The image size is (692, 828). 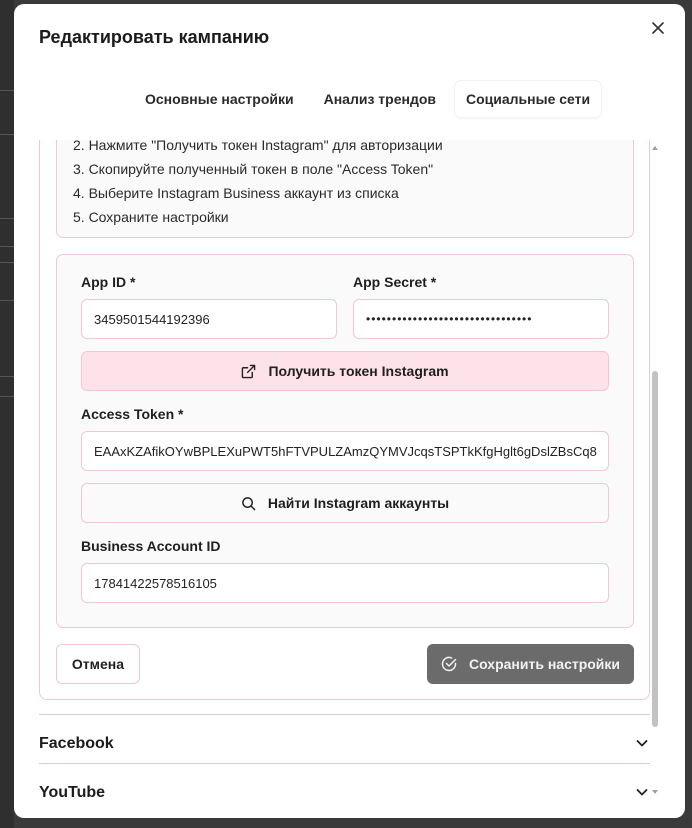 What do you see at coordinates (151, 546) in the screenshot?
I see `business-account-id-label: Business Account ID` at bounding box center [151, 546].